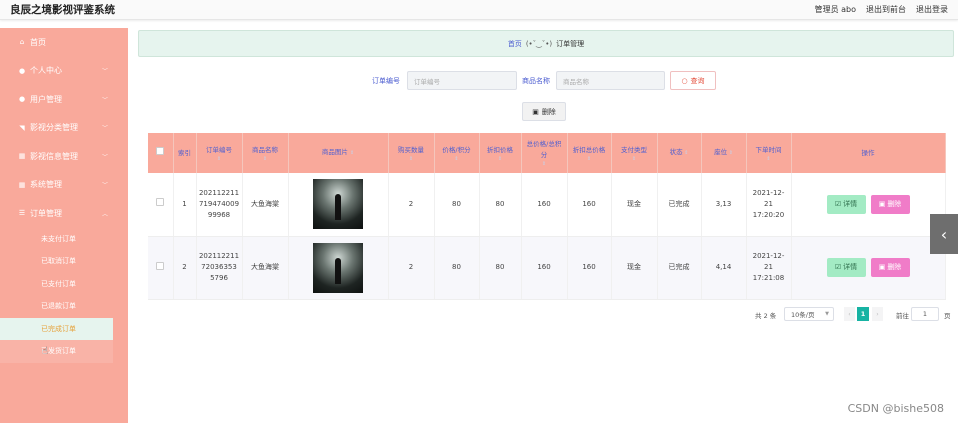  What do you see at coordinates (338, 267) in the screenshot?
I see `movie-poster-image` at bounding box center [338, 267].